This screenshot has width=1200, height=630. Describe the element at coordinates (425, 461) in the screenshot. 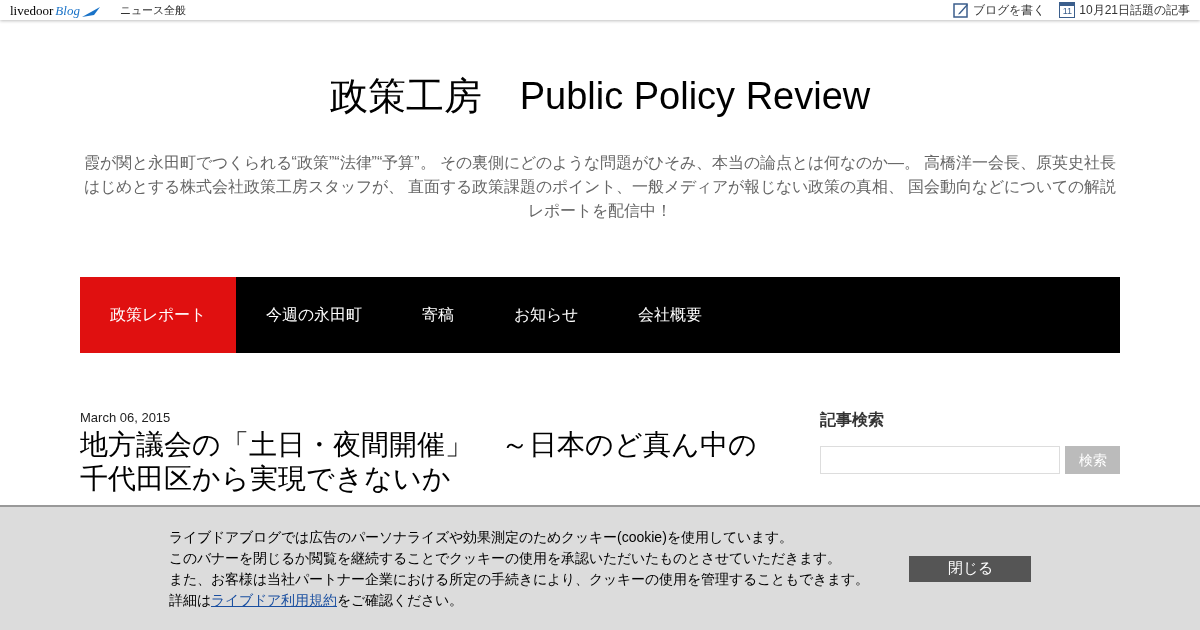

I see `post-title: 地方議会の「土日・夜間開催」 ～日本のど真ん中の千代田区から実現できないか` at that location.